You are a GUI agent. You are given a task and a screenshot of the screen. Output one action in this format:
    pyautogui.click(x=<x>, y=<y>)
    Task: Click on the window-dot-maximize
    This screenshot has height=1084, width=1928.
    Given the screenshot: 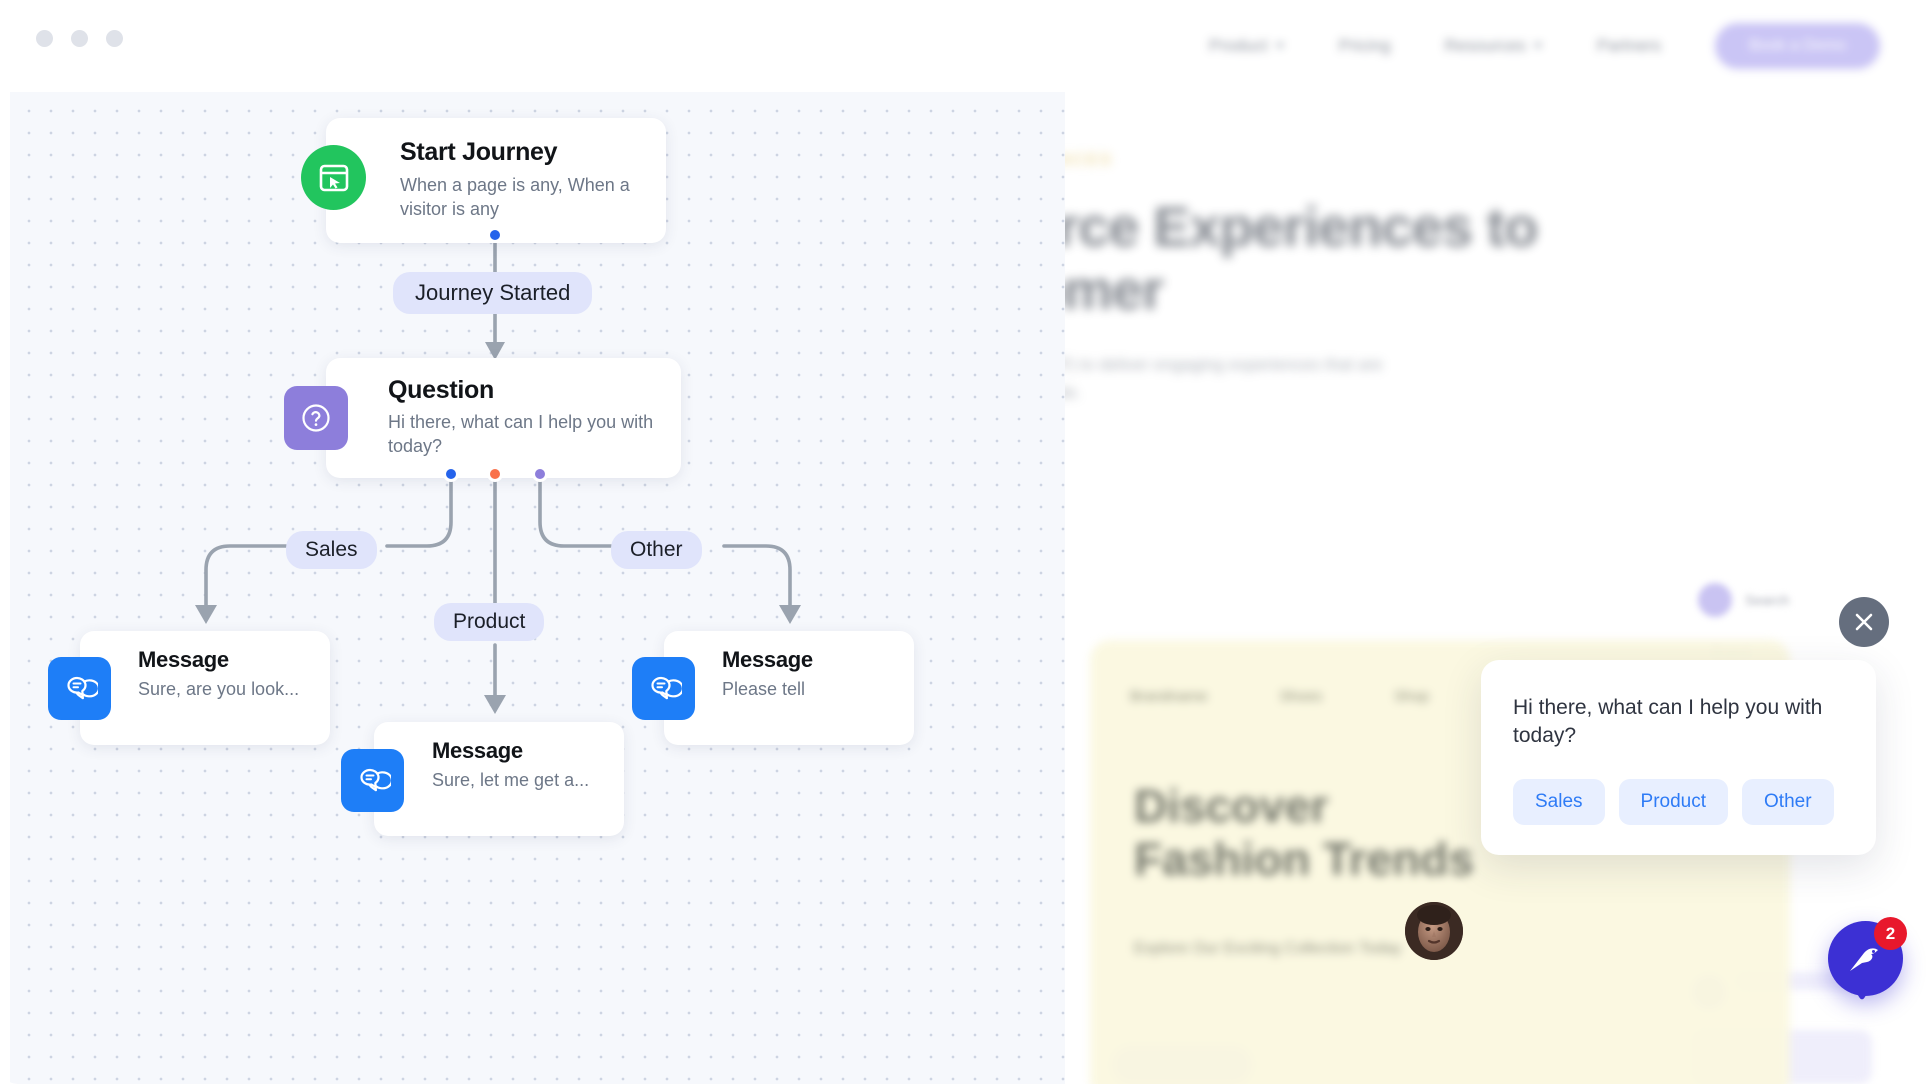 What is the action you would take?
    pyautogui.click(x=114, y=38)
    